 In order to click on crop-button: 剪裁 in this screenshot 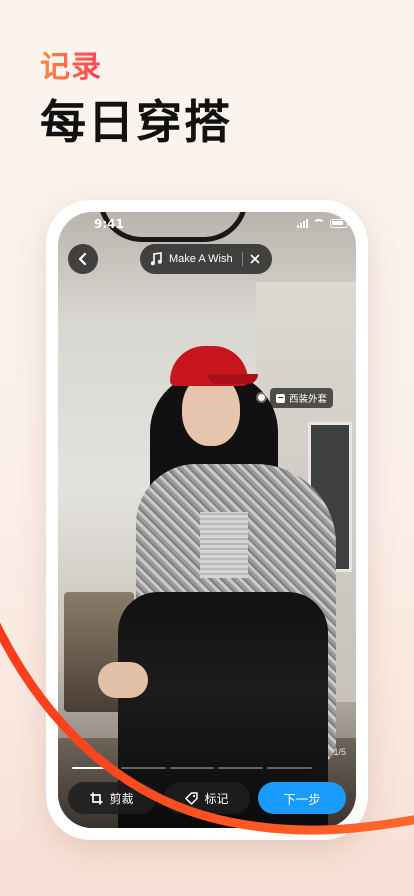, I will do `click(112, 798)`.